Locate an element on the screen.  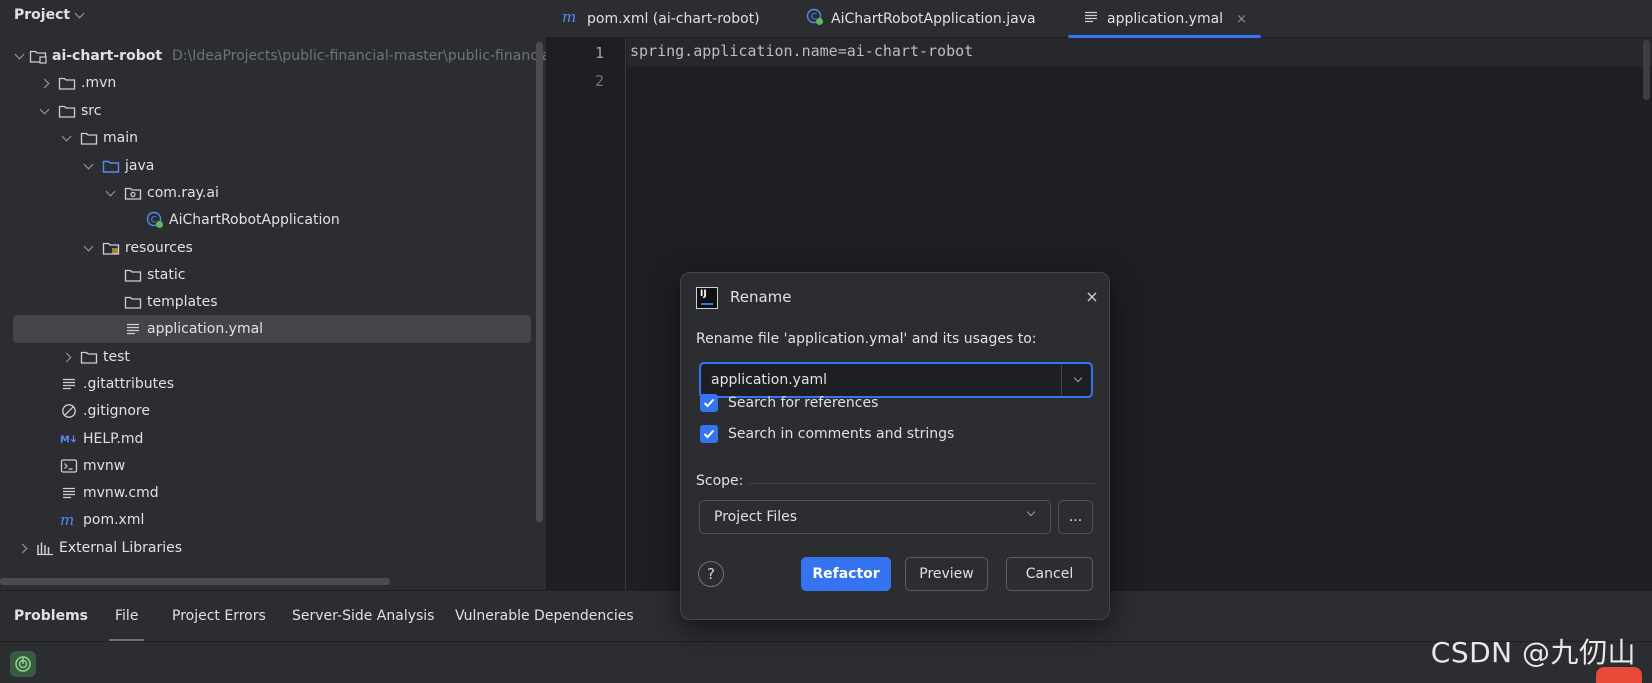
tree-item-application-ymal: application.ymal is located at coordinates (270, 329).